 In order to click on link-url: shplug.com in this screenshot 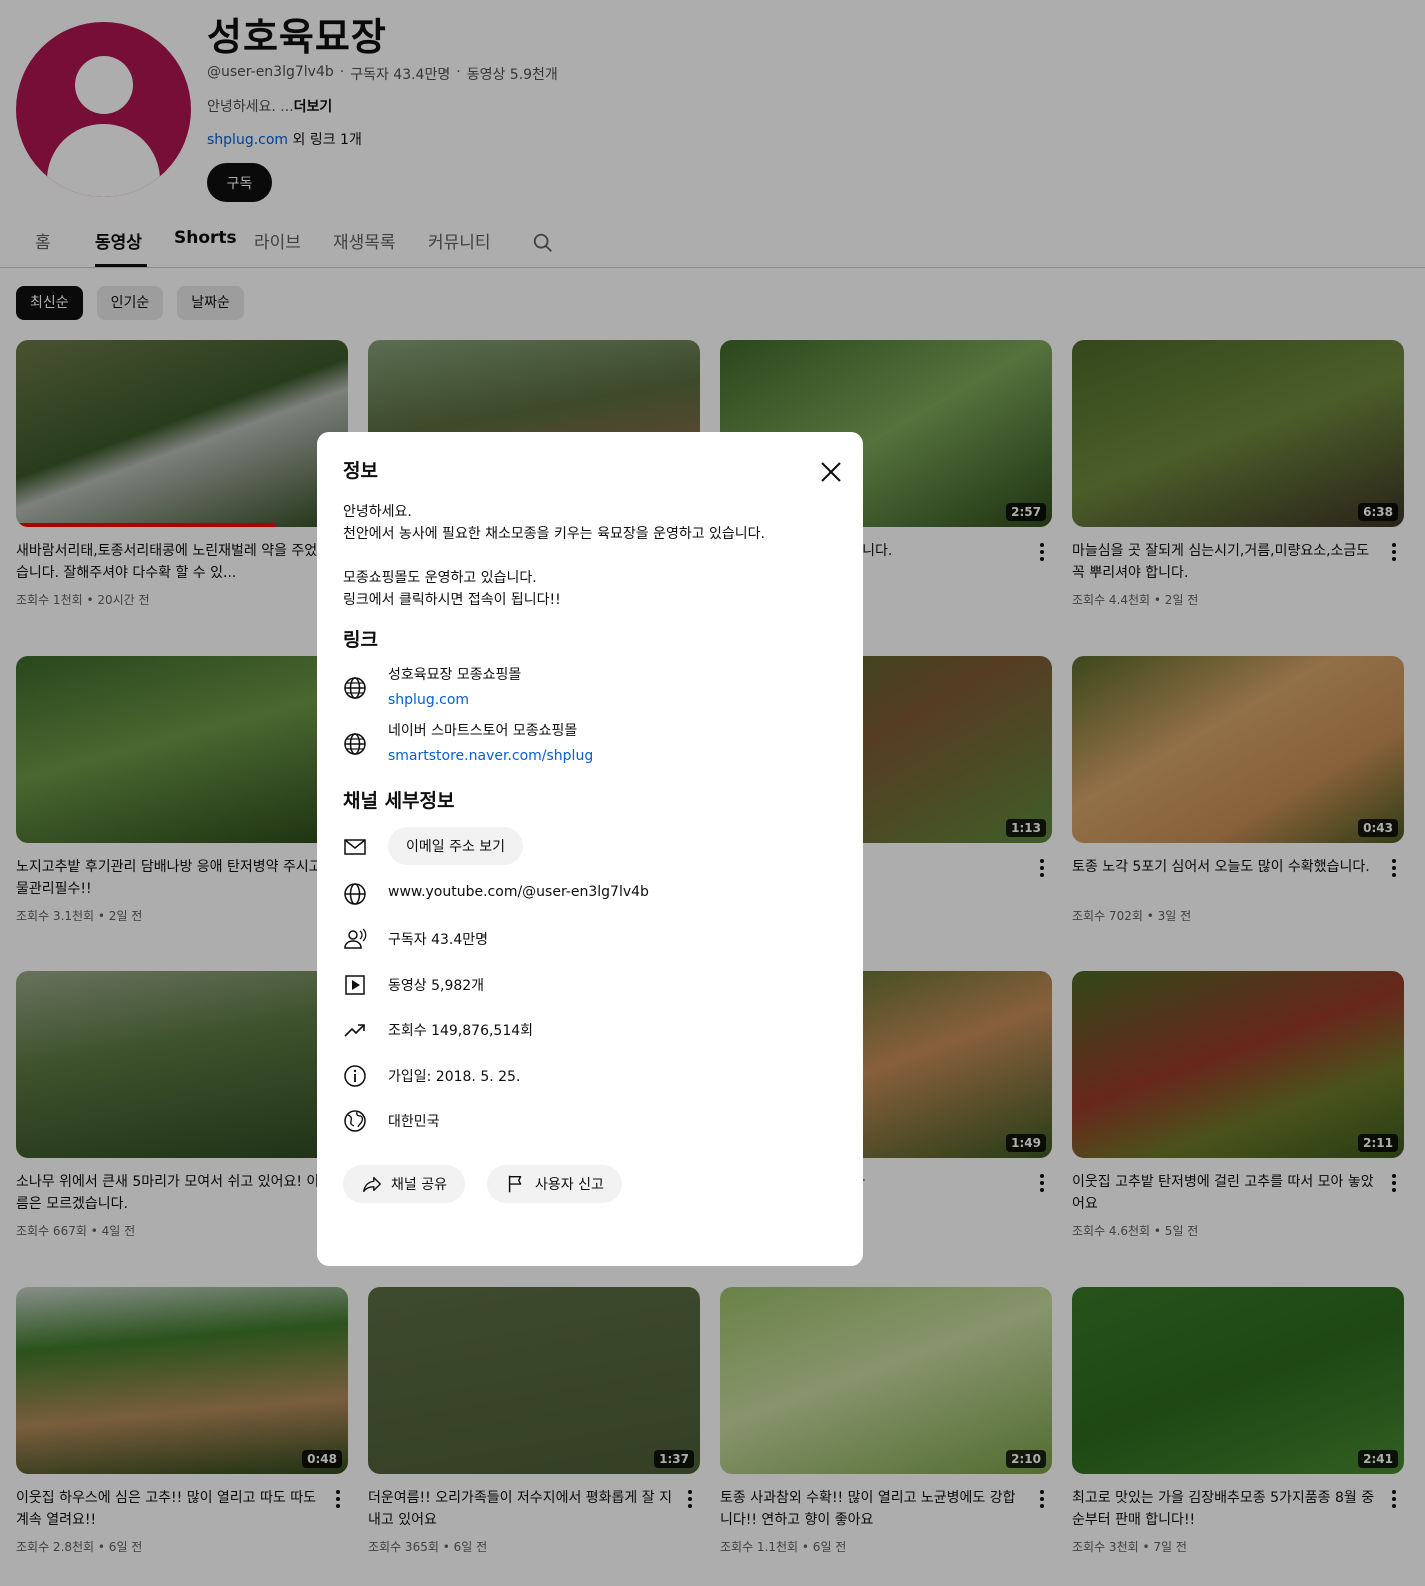, I will do `click(428, 700)`.